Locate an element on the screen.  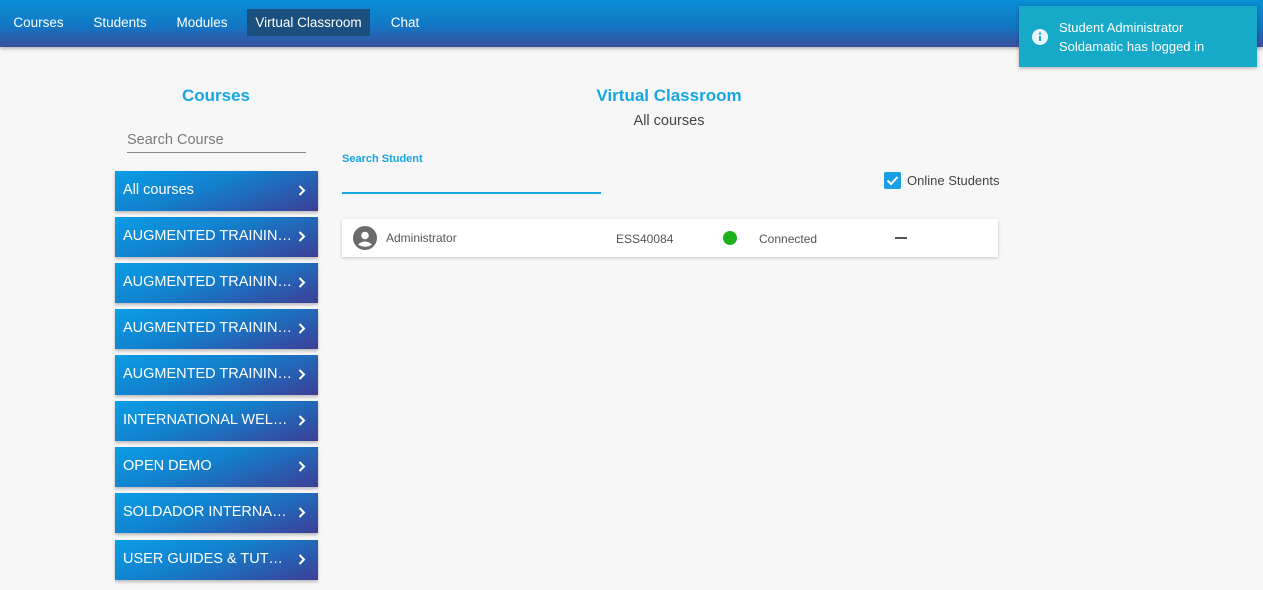
nav-modules: Modules is located at coordinates (202, 22).